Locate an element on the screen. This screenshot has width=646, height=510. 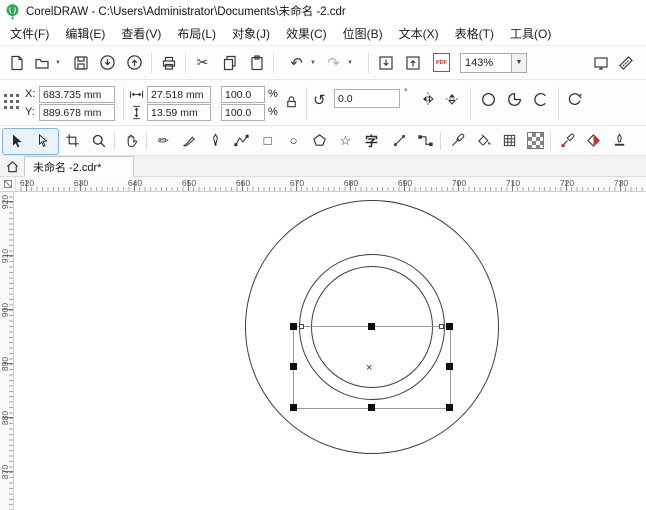
coreldraw-logo-icon is located at coordinates (12, 11).